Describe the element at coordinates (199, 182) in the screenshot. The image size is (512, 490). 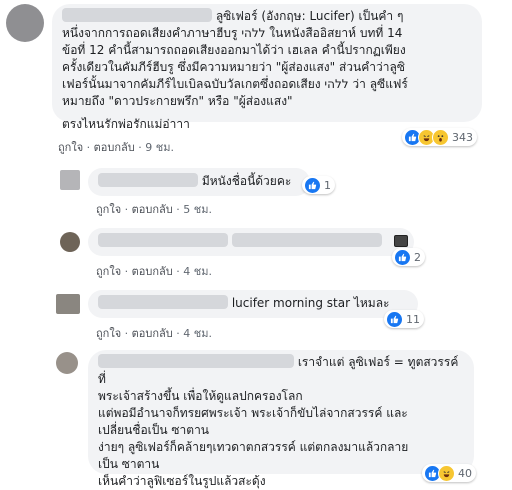
I see `comment-bubble: มีหนังชื่อนี้ด้วยคะ` at that location.